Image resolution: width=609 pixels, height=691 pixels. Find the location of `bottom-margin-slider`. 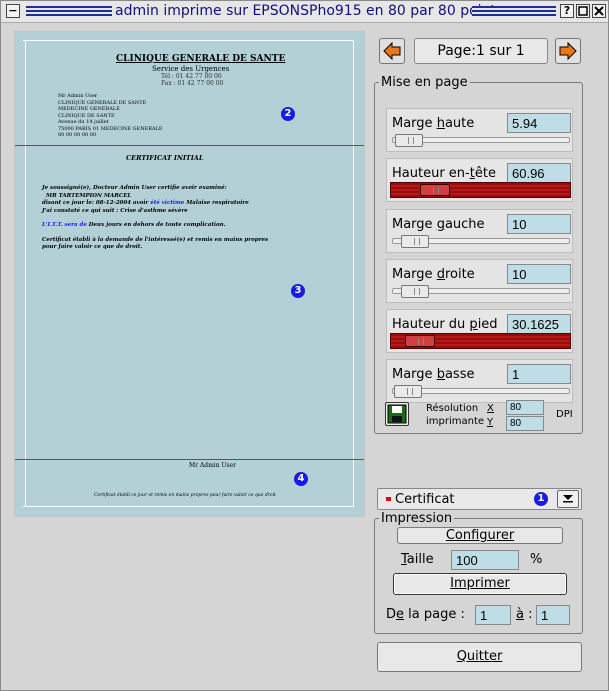

bottom-margin-slider is located at coordinates (481, 391).